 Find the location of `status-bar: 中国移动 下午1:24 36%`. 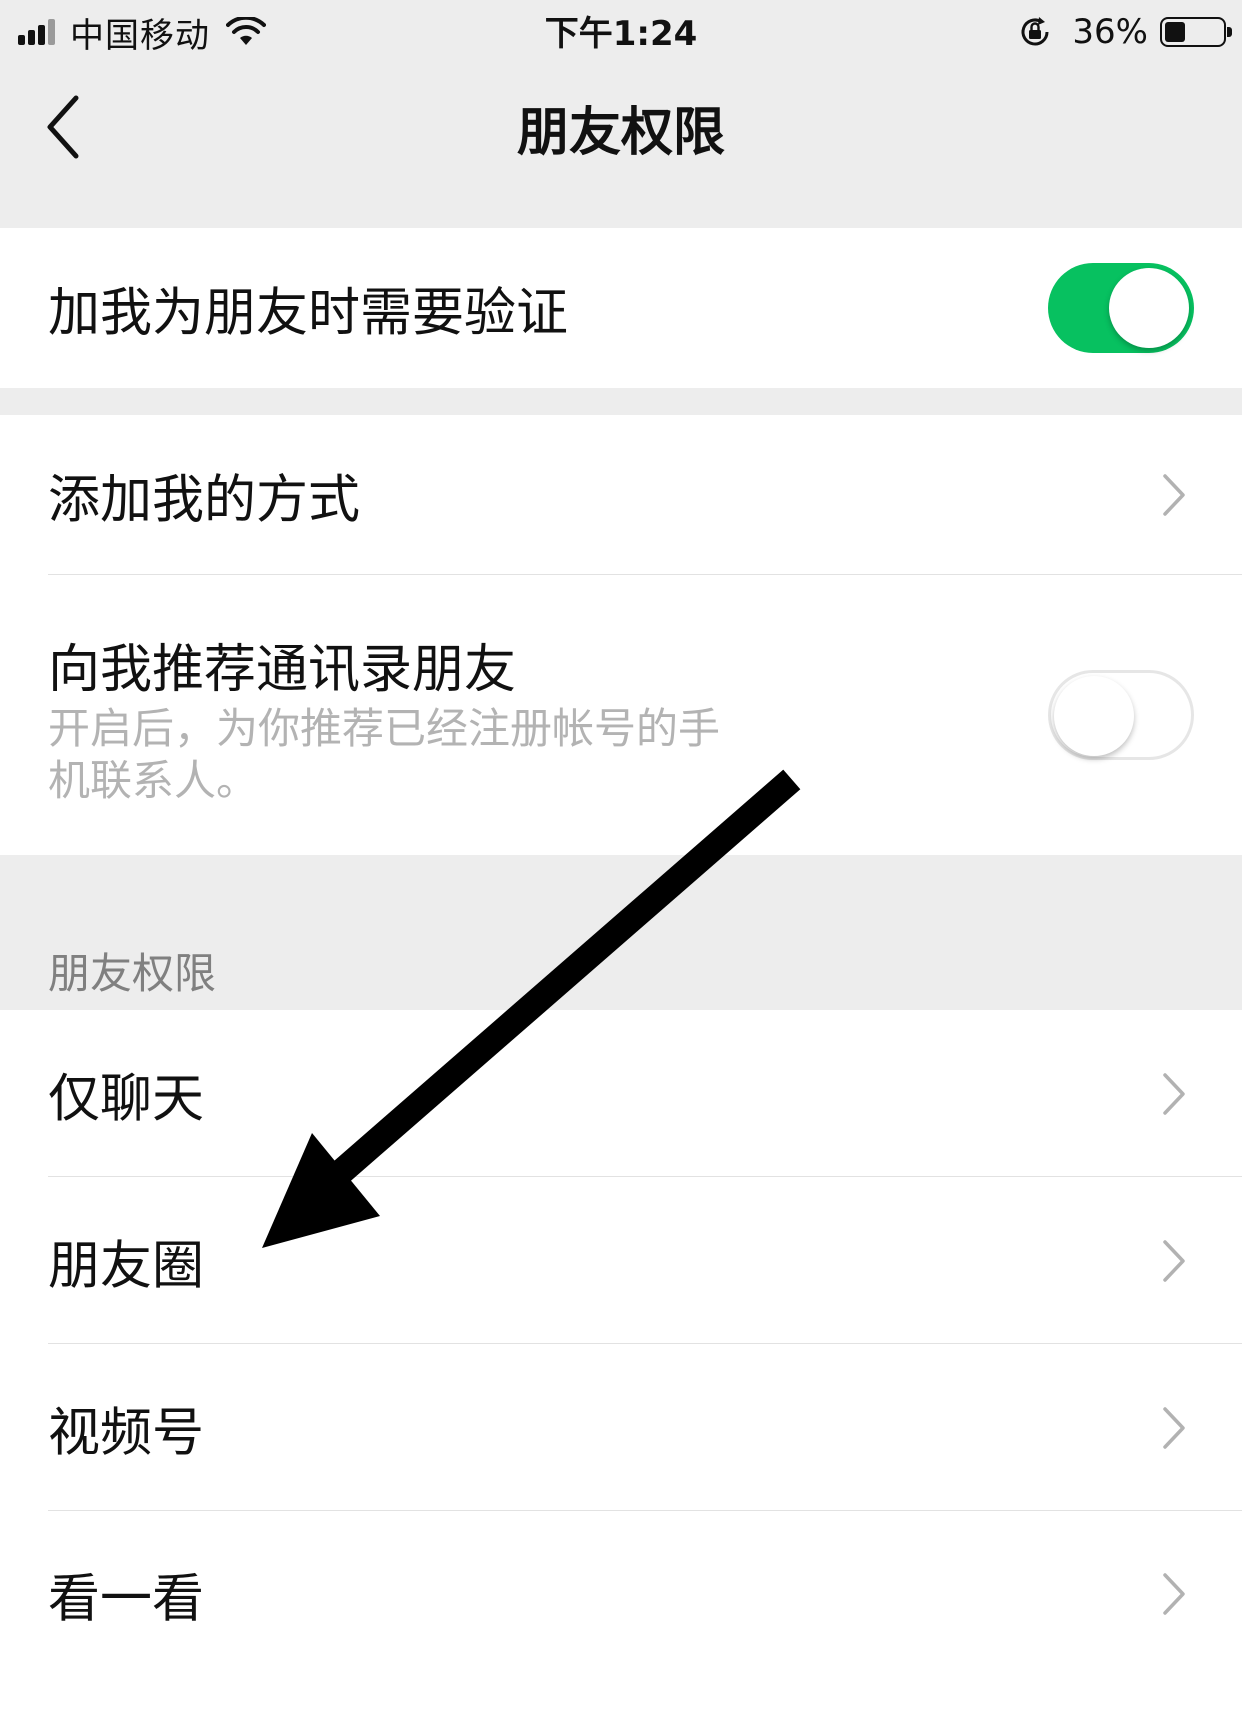

status-bar: 中国移动 下午1:24 36% is located at coordinates (621, 32).